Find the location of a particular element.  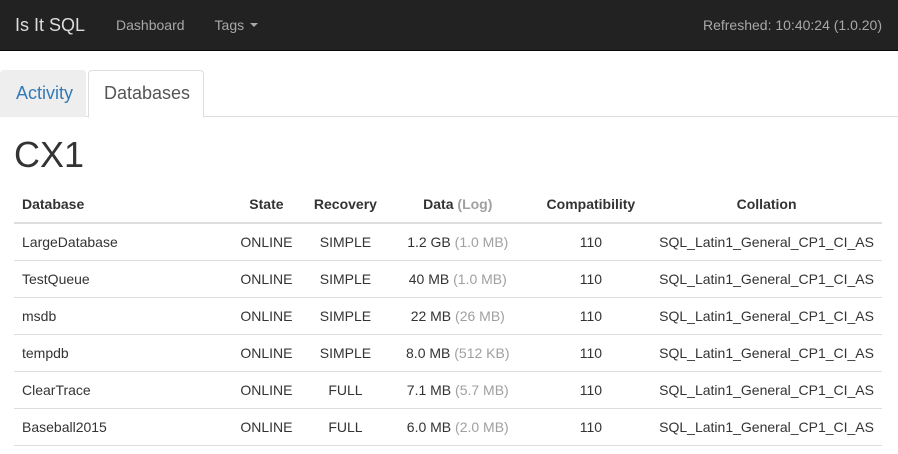

header-database: Database is located at coordinates (120, 205).